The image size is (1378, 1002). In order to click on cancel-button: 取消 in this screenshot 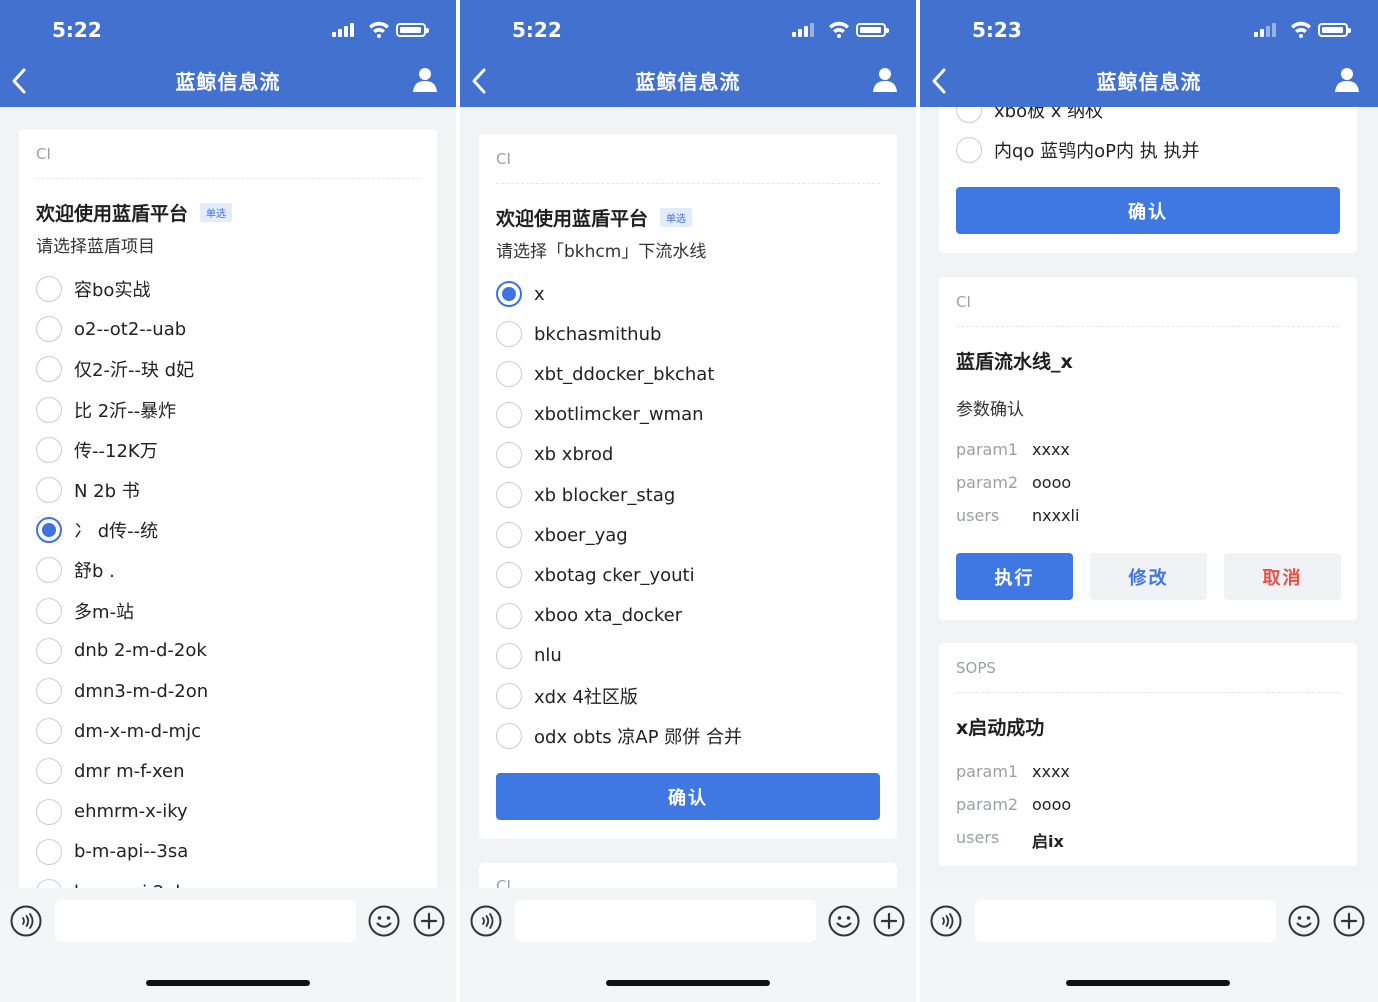, I will do `click(1282, 576)`.